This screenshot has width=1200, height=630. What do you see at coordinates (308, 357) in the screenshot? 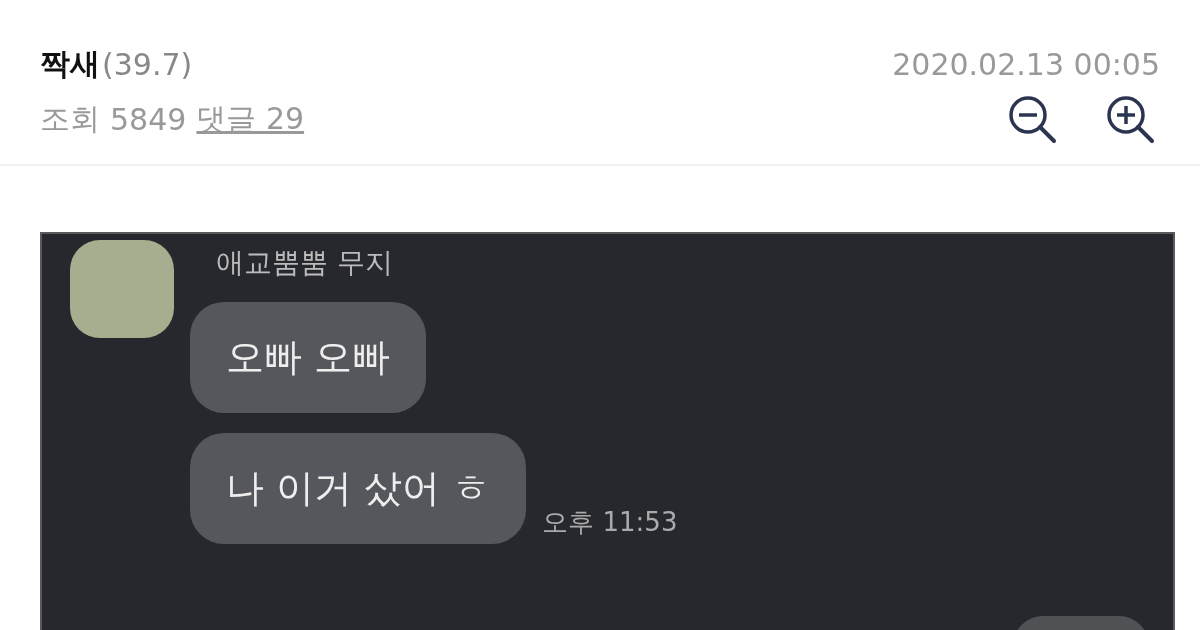
I see `chat-bubble: 오빠 오빠` at bounding box center [308, 357].